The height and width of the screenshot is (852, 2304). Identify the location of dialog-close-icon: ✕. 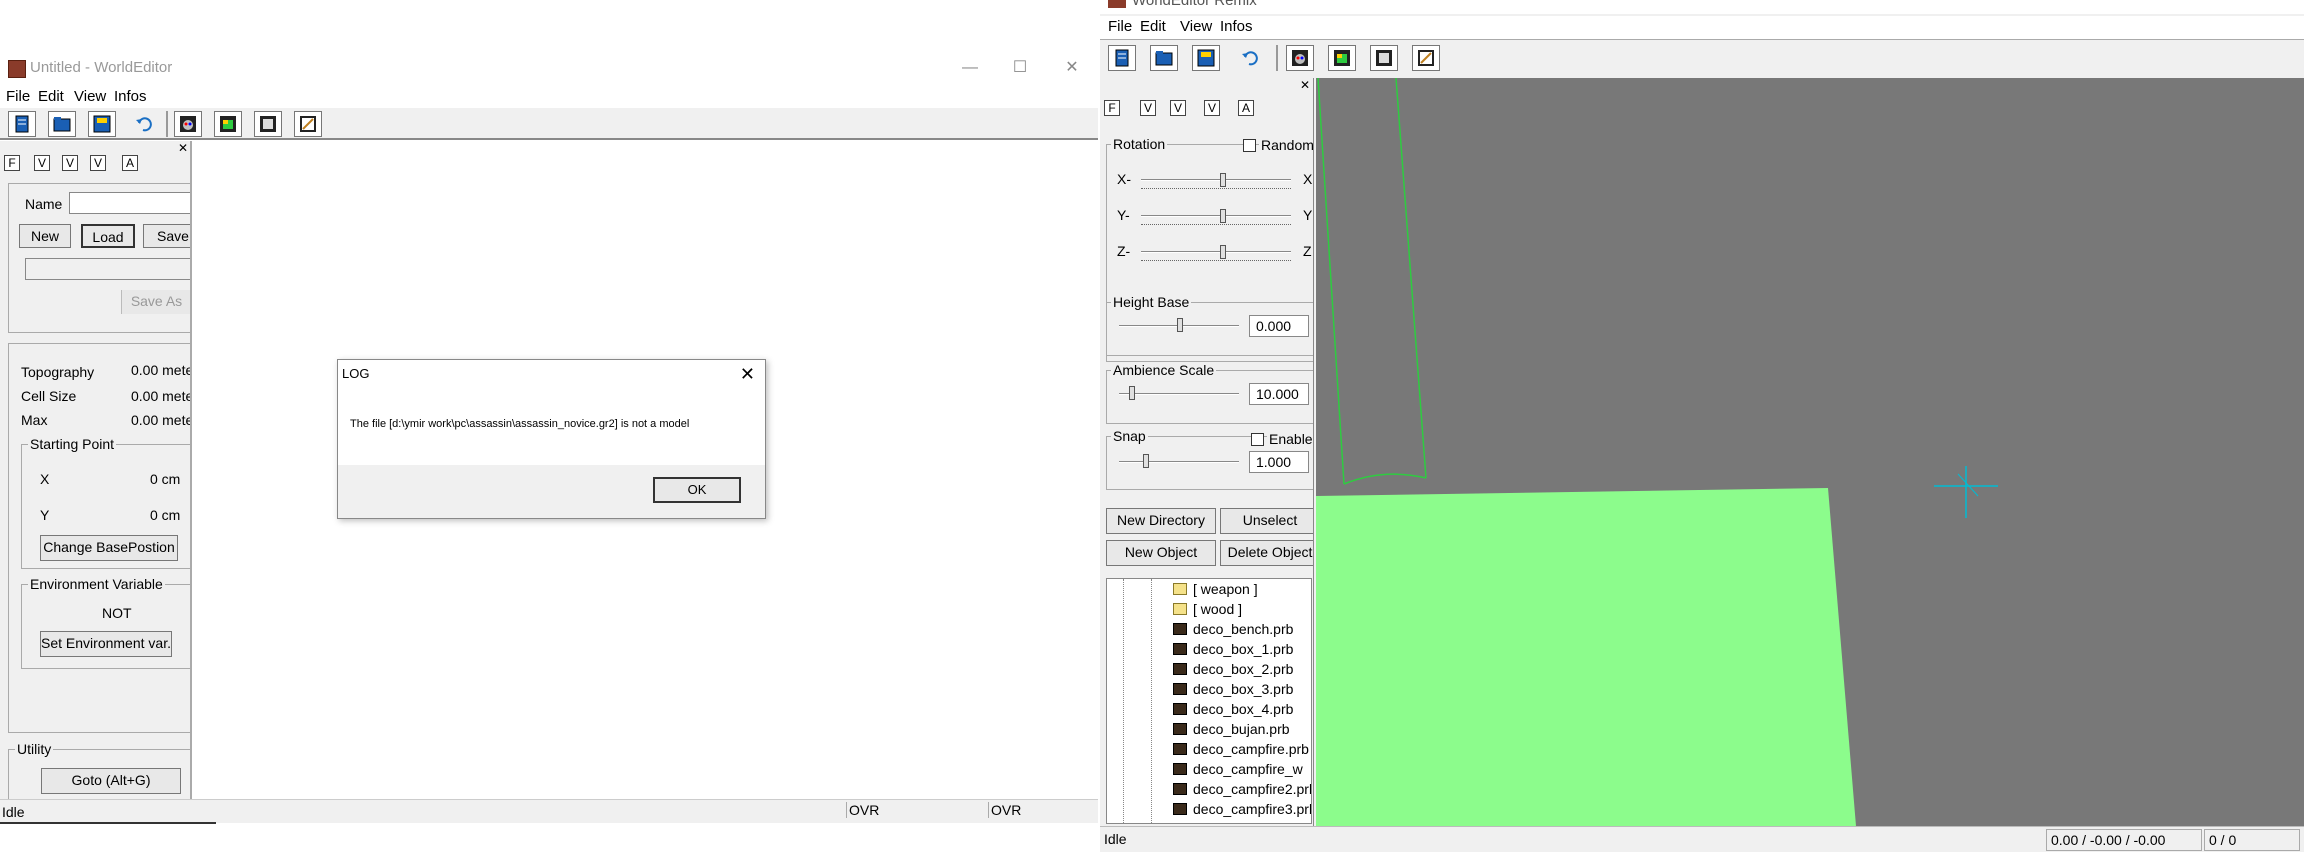
(747, 374).